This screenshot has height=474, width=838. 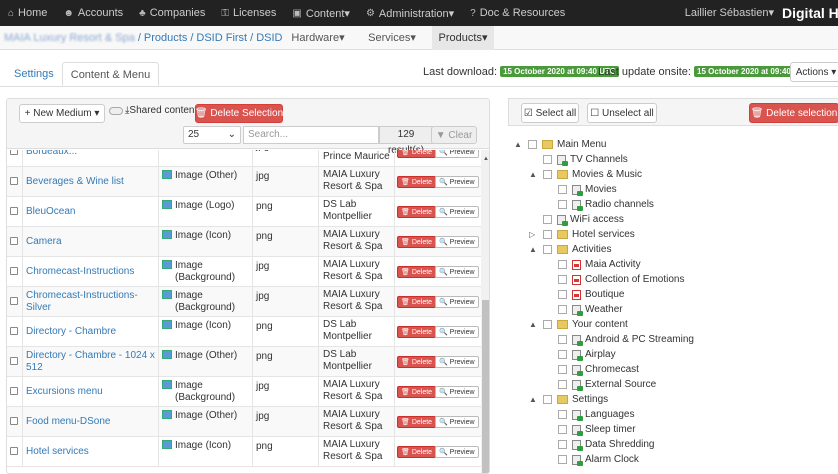 What do you see at coordinates (587, 354) in the screenshot?
I see `tree-node: Airplay` at bounding box center [587, 354].